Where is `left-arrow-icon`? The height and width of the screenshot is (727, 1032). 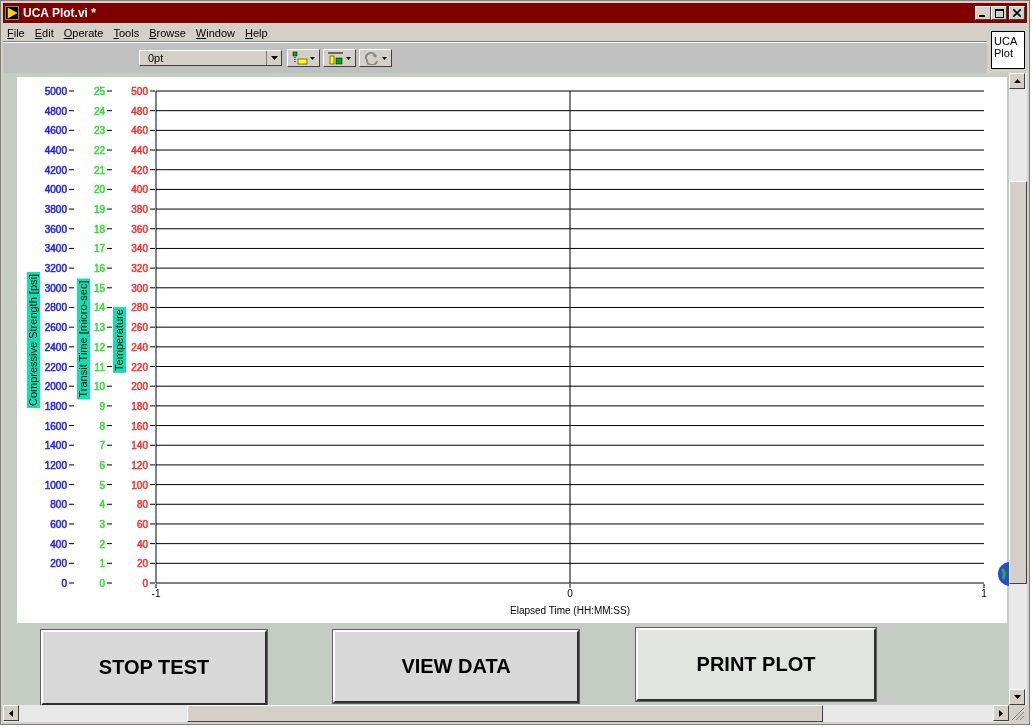
left-arrow-icon is located at coordinates (11, 713).